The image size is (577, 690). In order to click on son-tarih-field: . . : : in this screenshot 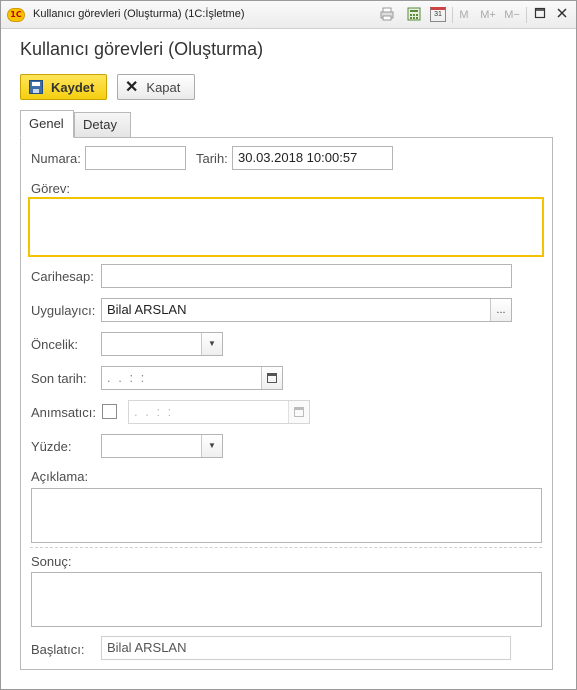, I will do `click(192, 378)`.